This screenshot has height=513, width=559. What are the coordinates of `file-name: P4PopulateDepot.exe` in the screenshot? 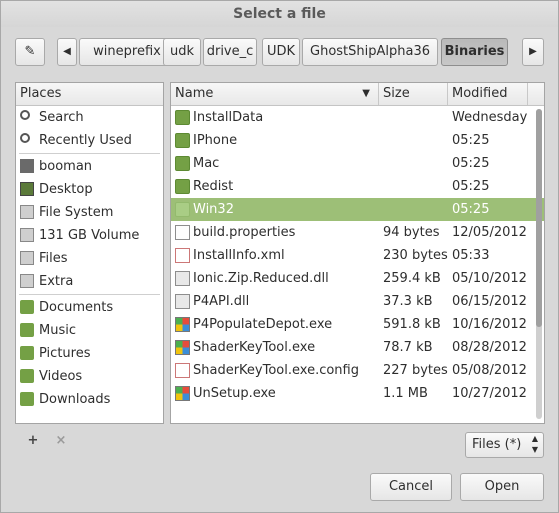 It's located at (263, 324).